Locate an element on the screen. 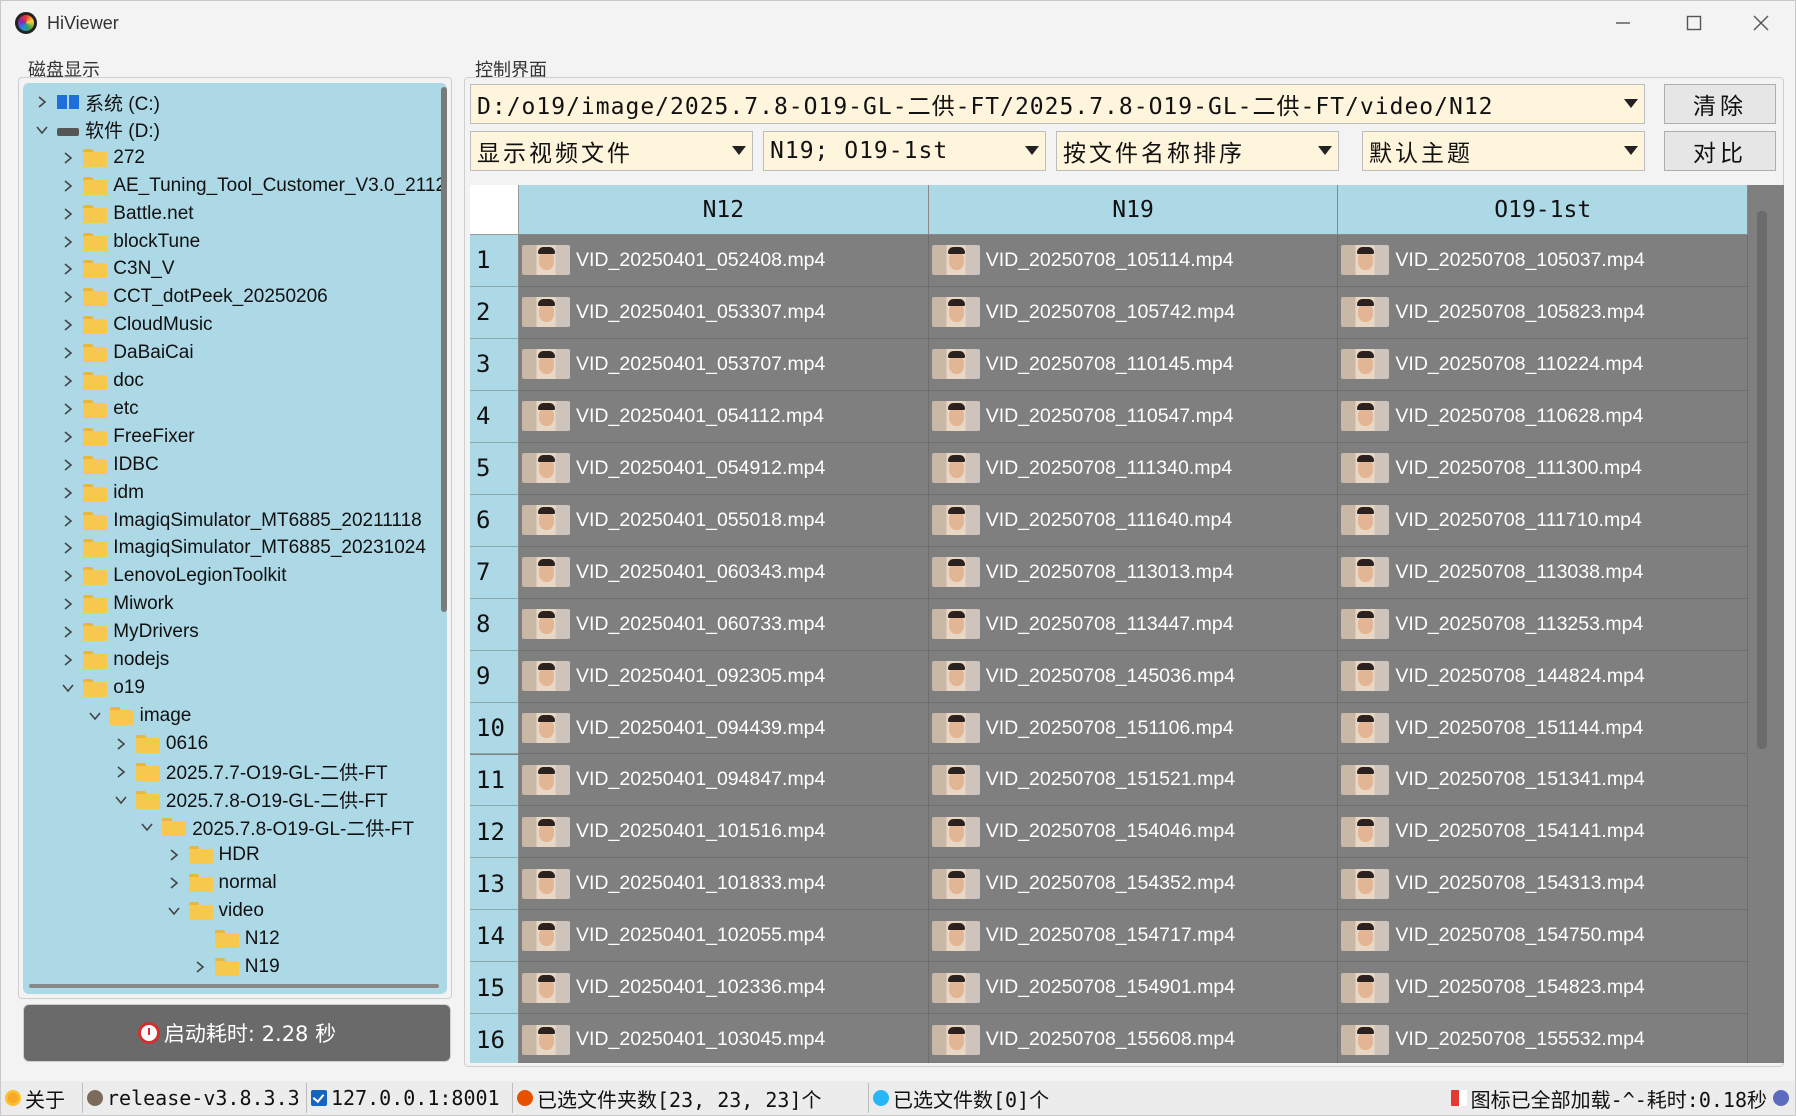 This screenshot has height=1116, width=1796. file-cell: VID_20250708_110145.mp4 is located at coordinates (1133, 364).